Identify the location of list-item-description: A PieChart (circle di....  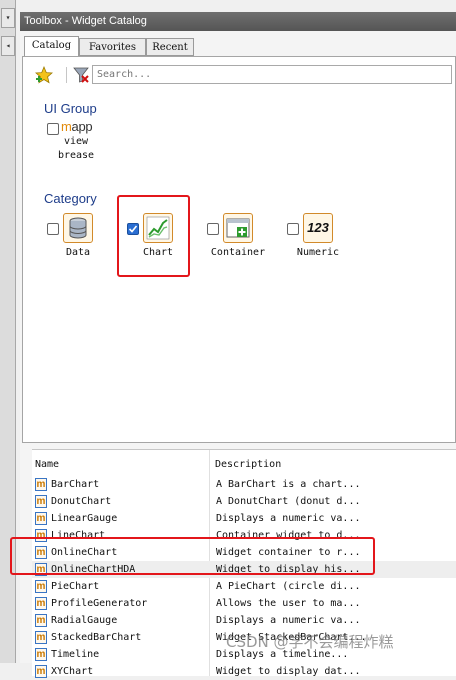
(288, 586).